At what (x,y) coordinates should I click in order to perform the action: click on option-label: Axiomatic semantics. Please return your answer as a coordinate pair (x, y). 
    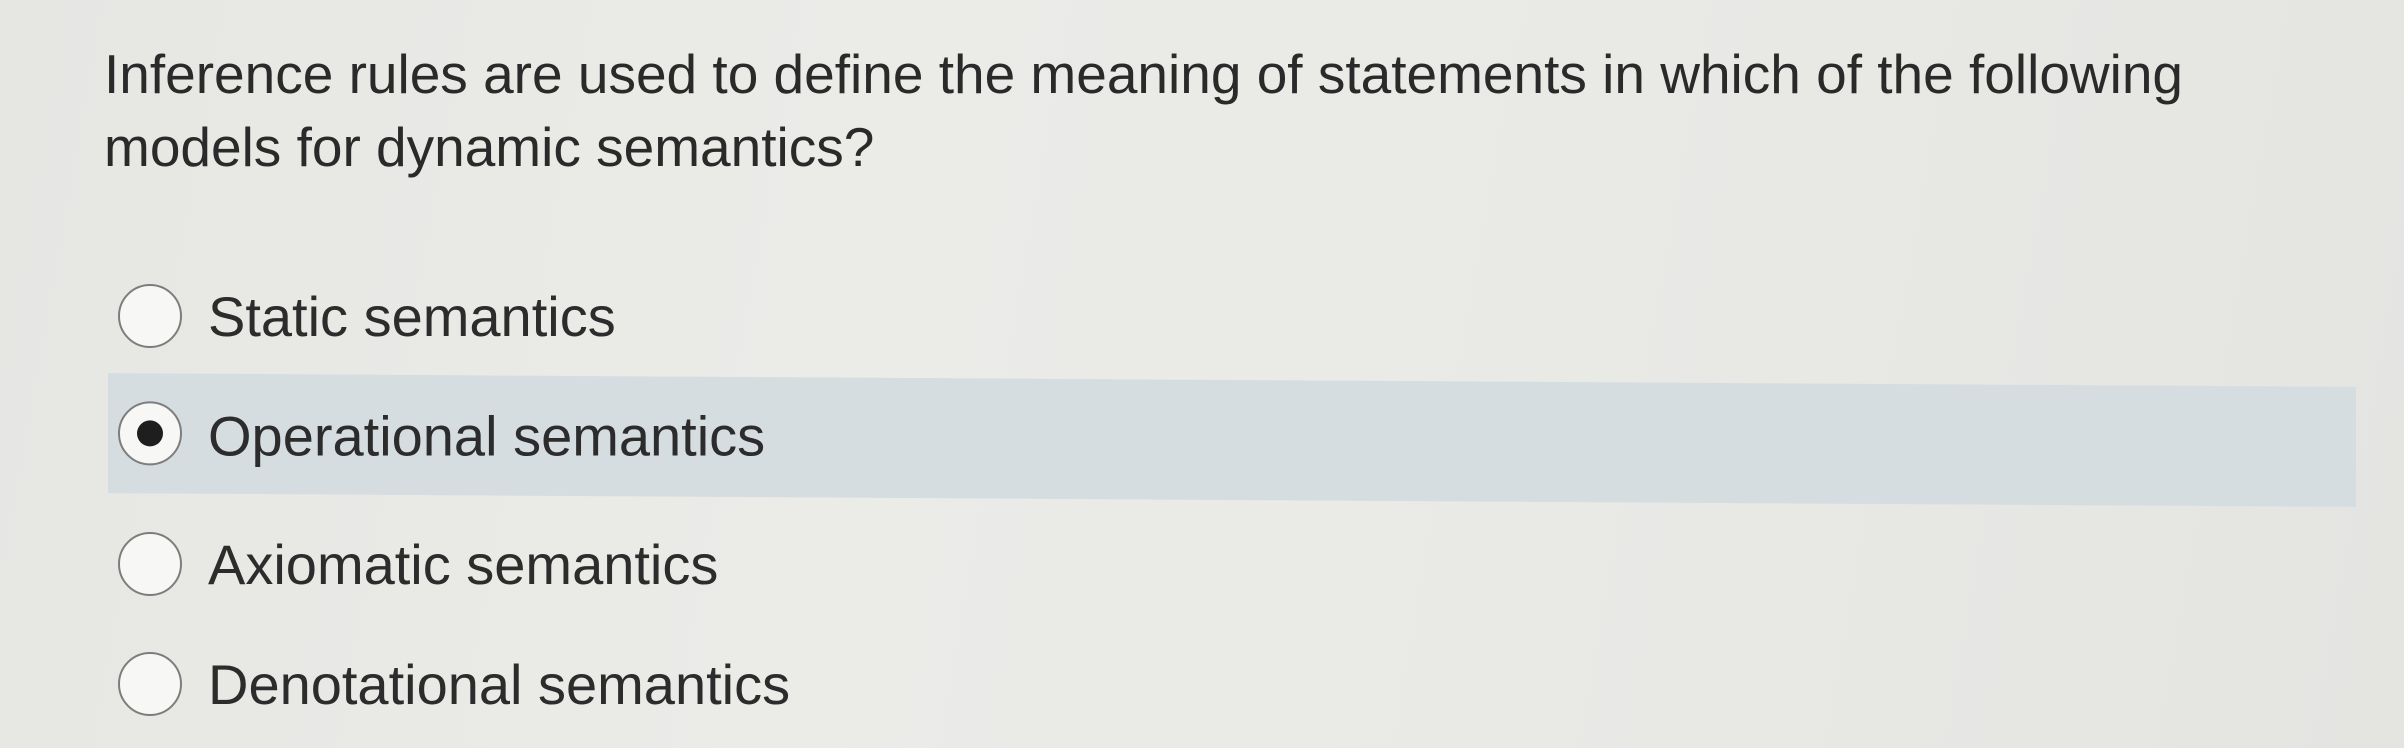
    Looking at the image, I should click on (463, 564).